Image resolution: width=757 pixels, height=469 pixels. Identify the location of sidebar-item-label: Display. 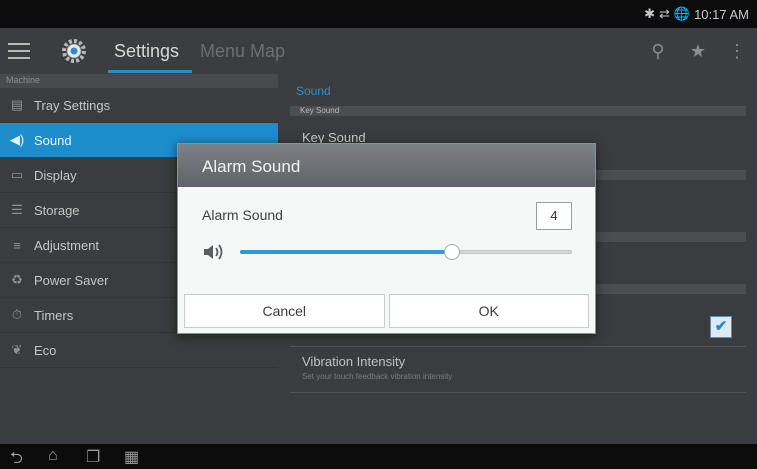
(55, 175).